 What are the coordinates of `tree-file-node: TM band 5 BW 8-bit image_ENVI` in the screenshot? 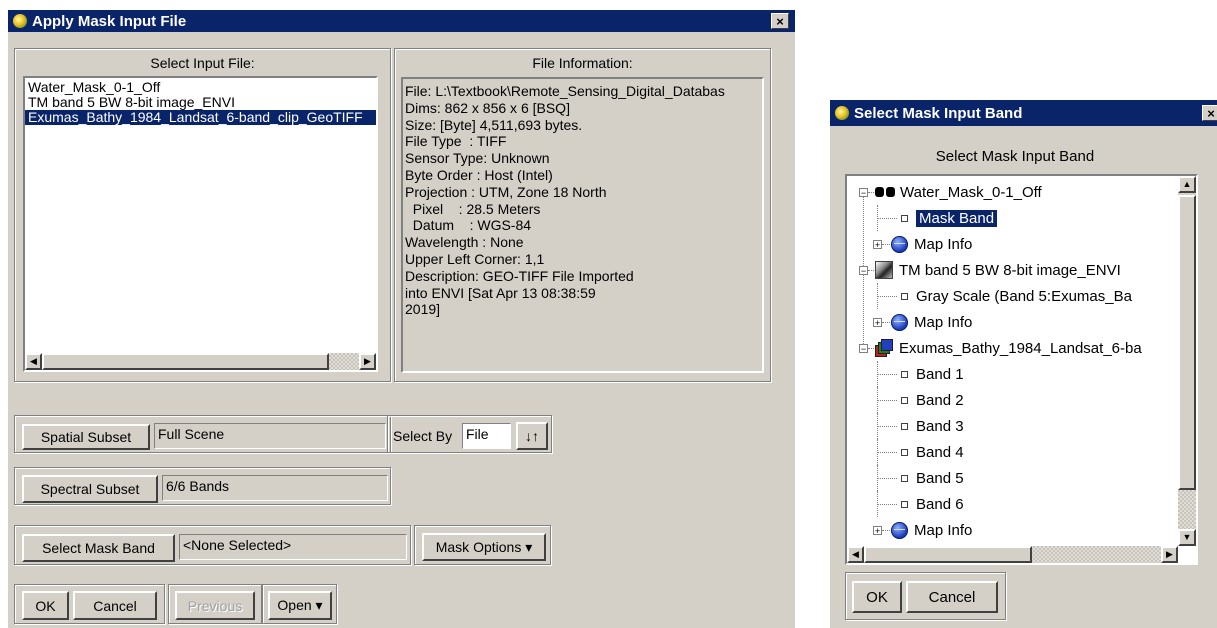 It's located at (998, 270).